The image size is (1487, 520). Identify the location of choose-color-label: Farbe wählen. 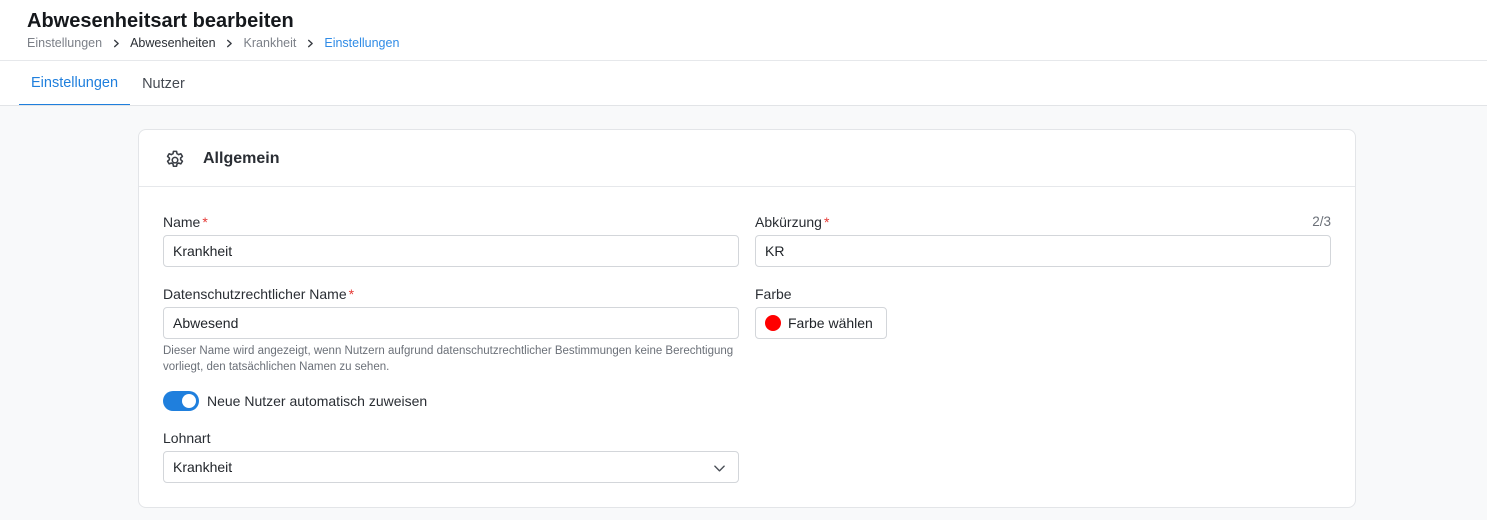
(830, 323).